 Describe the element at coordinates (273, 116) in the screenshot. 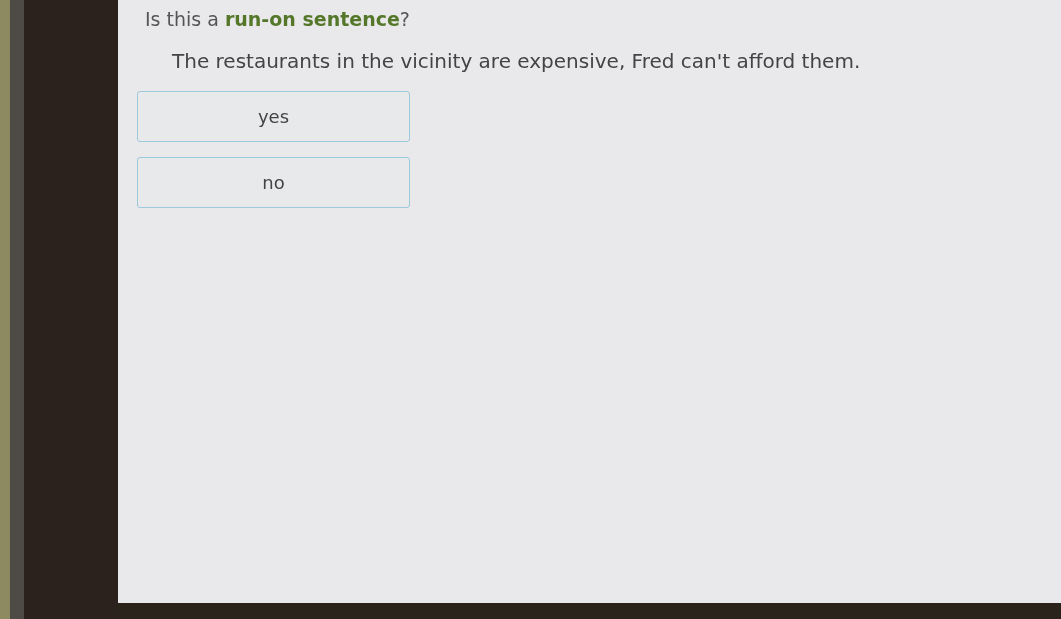

I see `answer-choice: yes` at that location.